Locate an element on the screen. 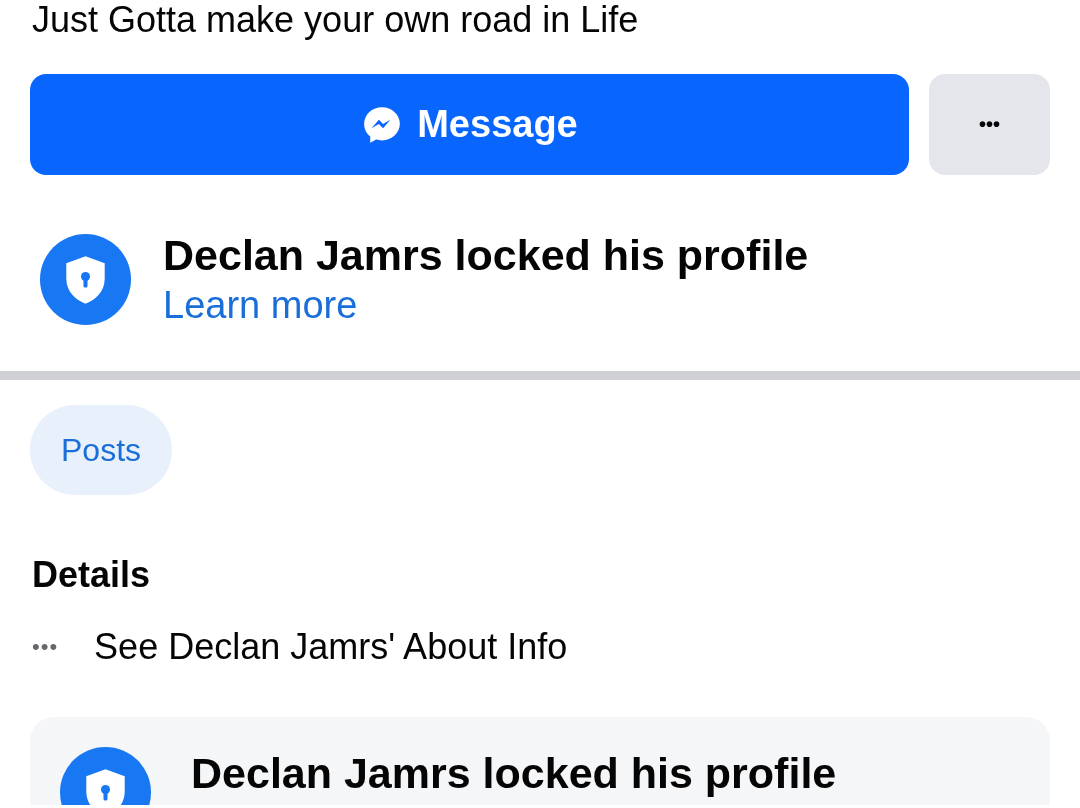 This screenshot has width=1080, height=808. bio-text: Just Gotta make your own road in Life is located at coordinates (335, 20).